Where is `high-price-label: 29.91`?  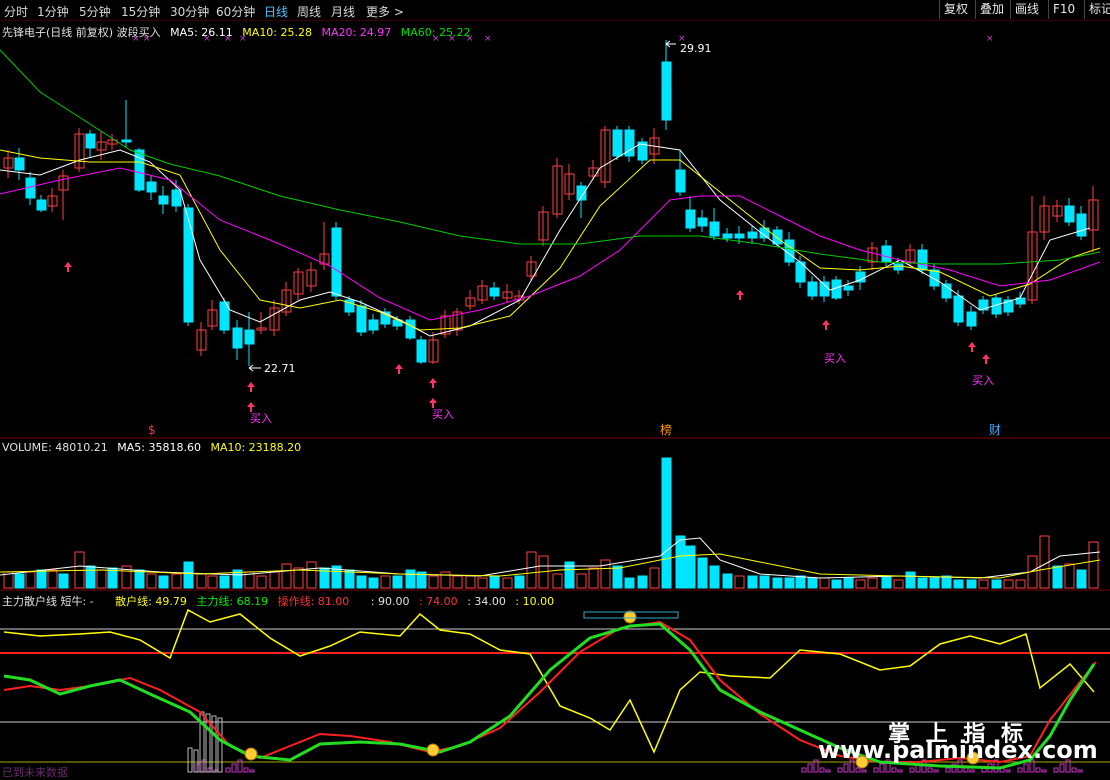 high-price-label: 29.91 is located at coordinates (696, 48).